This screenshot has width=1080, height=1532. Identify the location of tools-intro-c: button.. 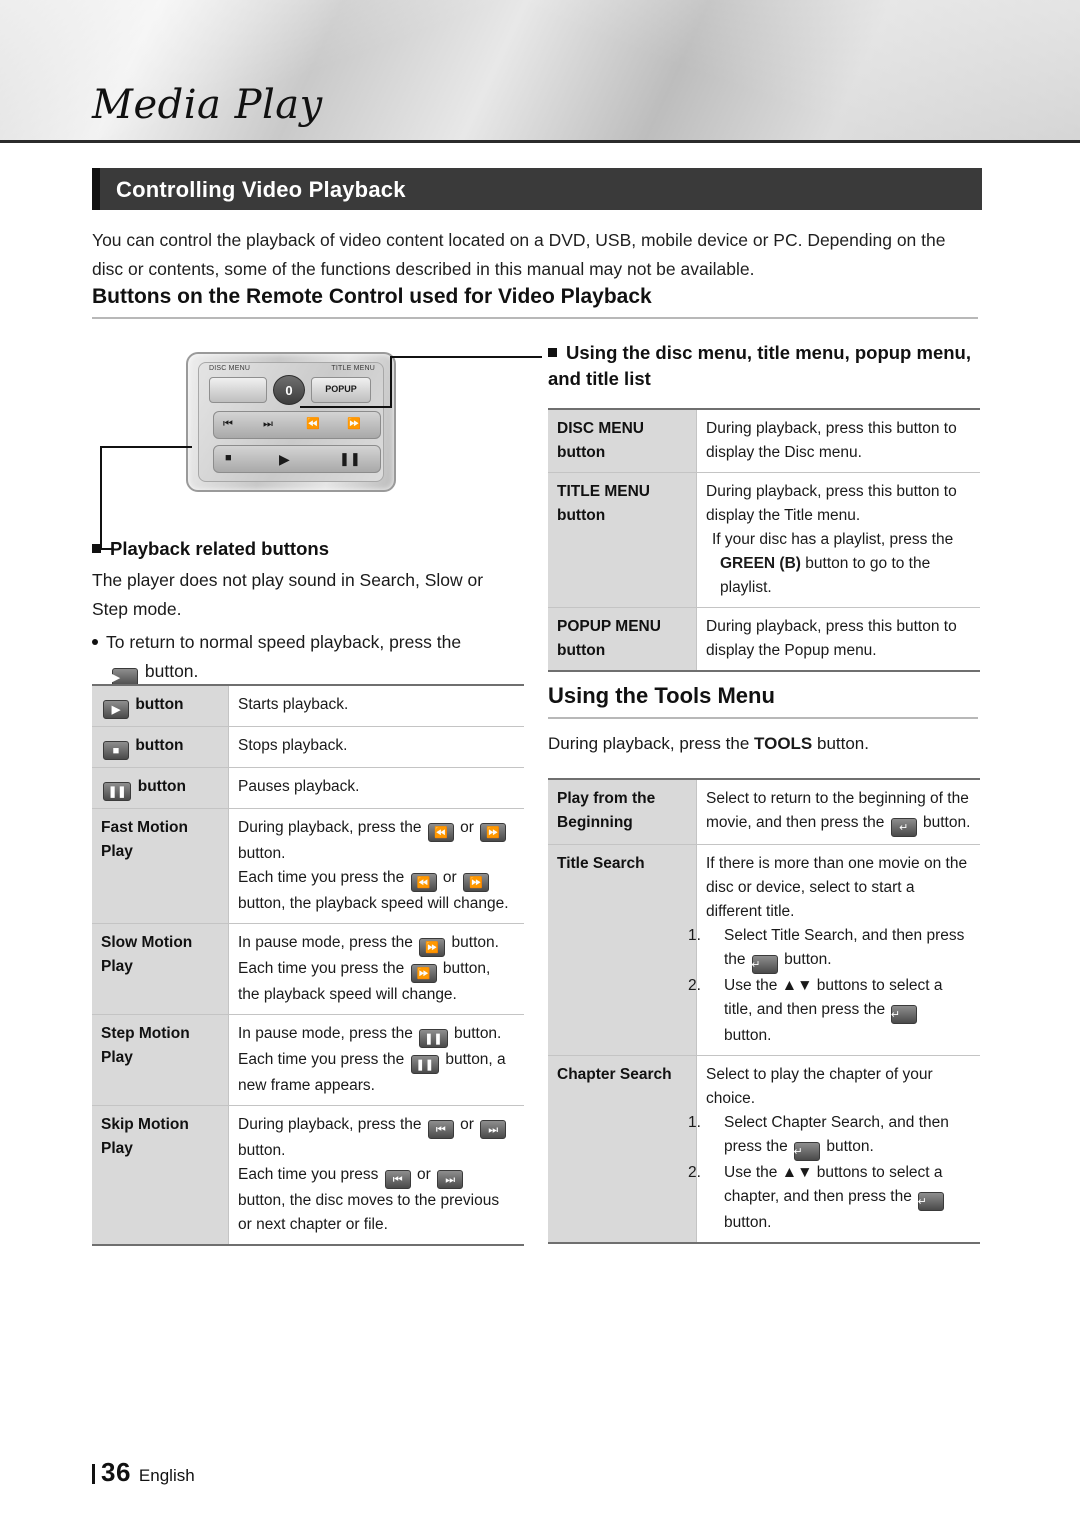
(843, 743).